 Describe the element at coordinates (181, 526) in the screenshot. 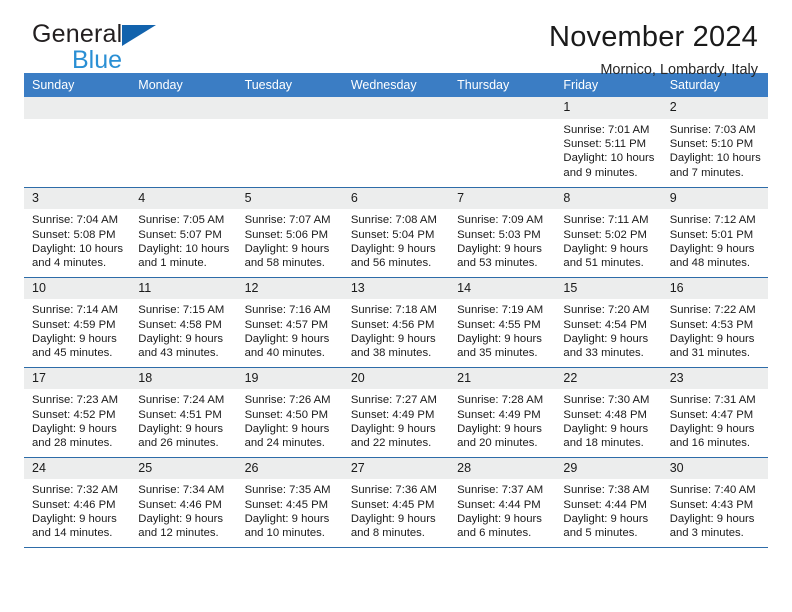

I see `daylight-text: Daylight: 9 hours and 12 minutes.` at that location.